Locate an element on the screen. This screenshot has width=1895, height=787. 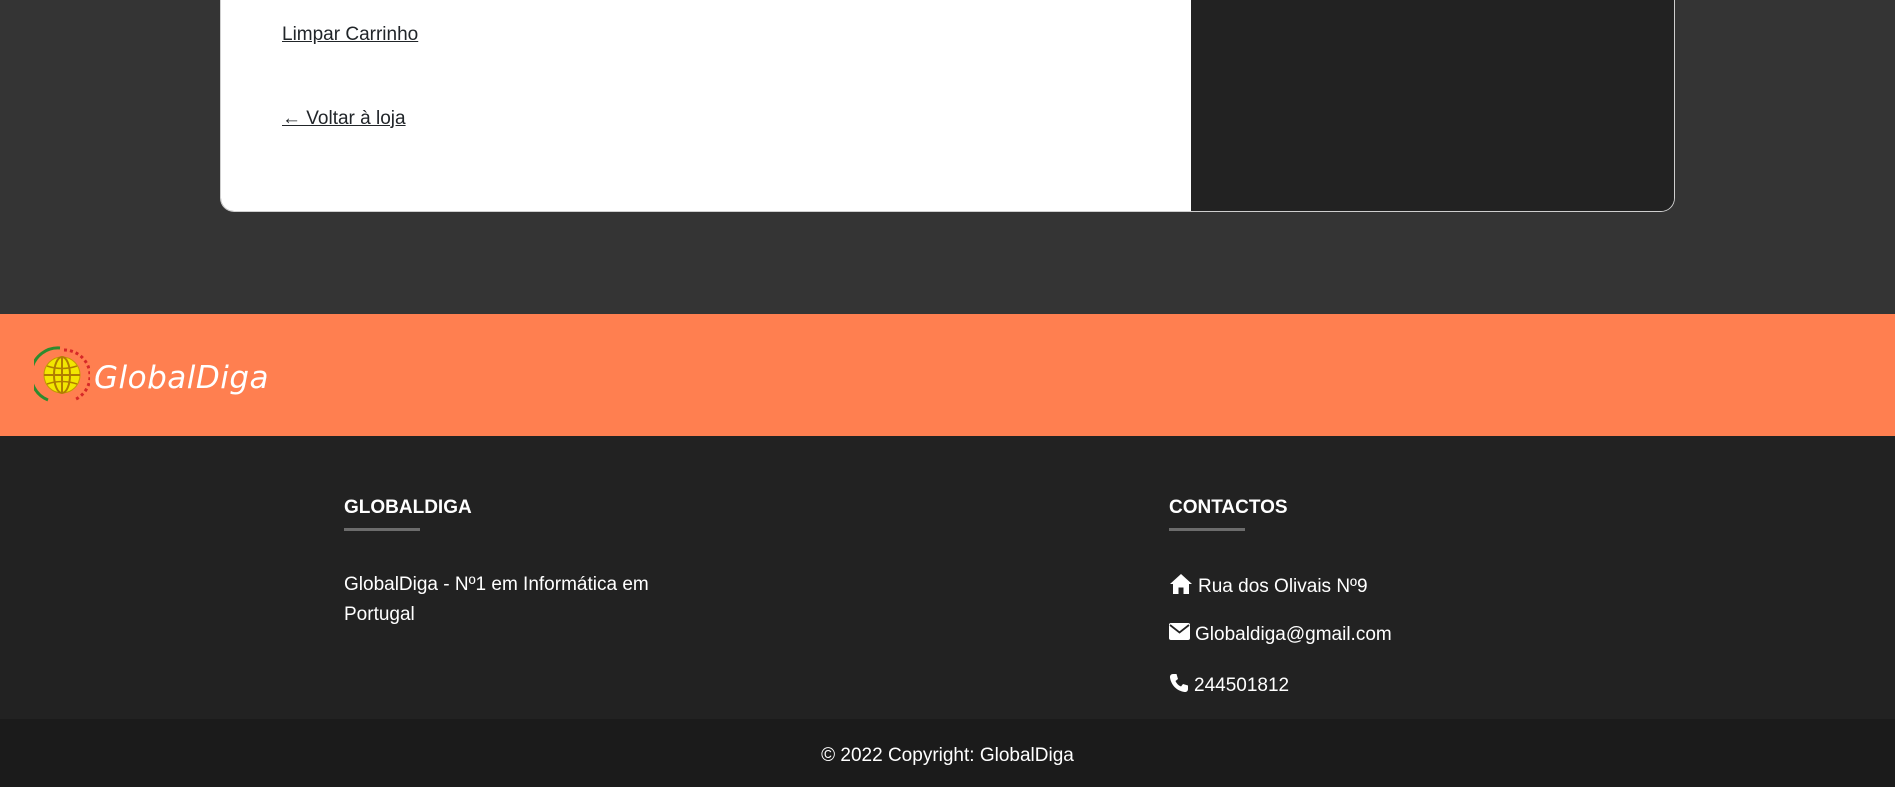
phone-row: 244501812 is located at coordinates (1229, 686).